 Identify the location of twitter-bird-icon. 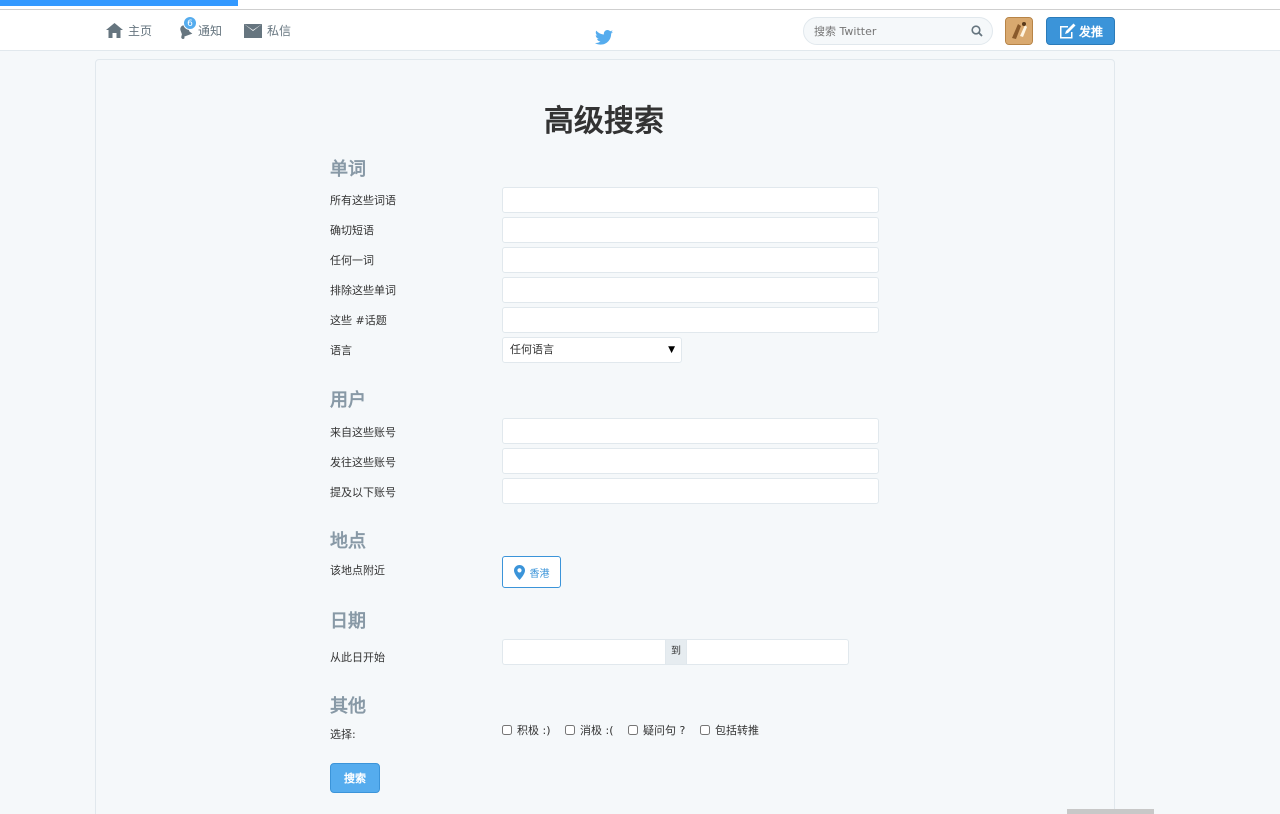
(604, 37).